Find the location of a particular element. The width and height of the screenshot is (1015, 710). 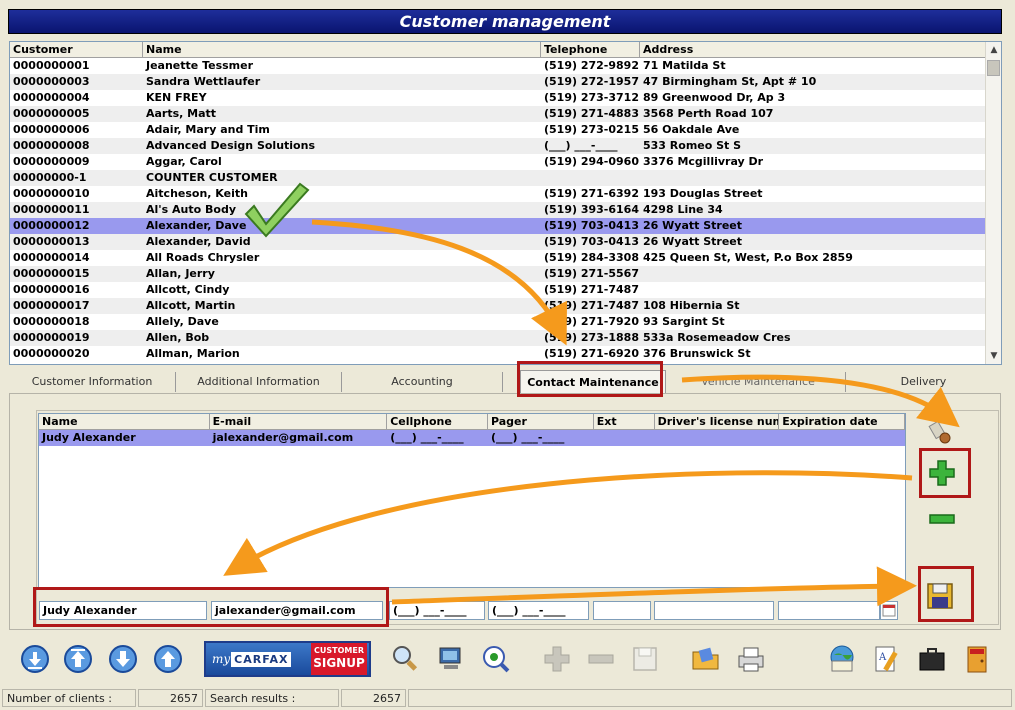

customer-id-cell: 0000000020 is located at coordinates (51, 353).